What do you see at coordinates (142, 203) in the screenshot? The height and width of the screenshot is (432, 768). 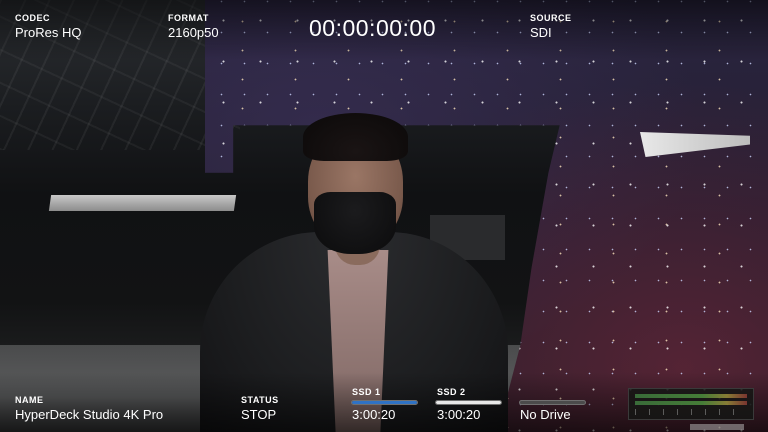 I see `studio-panel` at bounding box center [142, 203].